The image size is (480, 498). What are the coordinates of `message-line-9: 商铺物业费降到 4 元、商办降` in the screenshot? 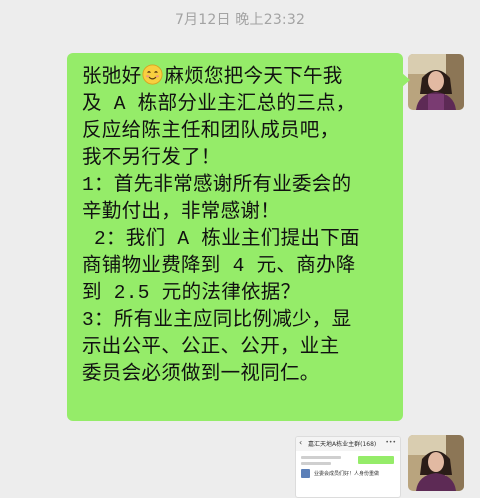 It's located at (219, 266).